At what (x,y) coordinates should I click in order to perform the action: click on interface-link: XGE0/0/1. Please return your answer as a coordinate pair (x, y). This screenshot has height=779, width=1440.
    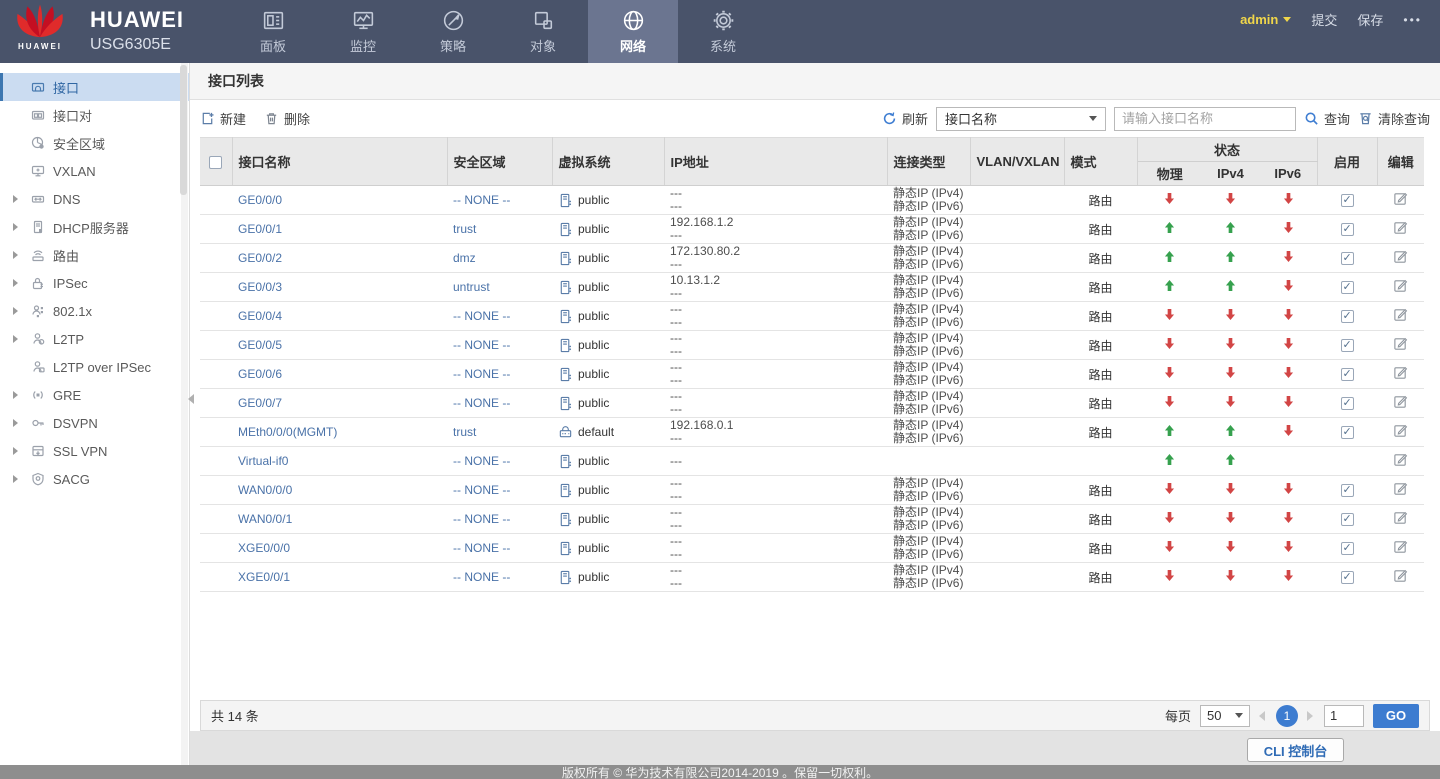
    Looking at the image, I should click on (264, 577).